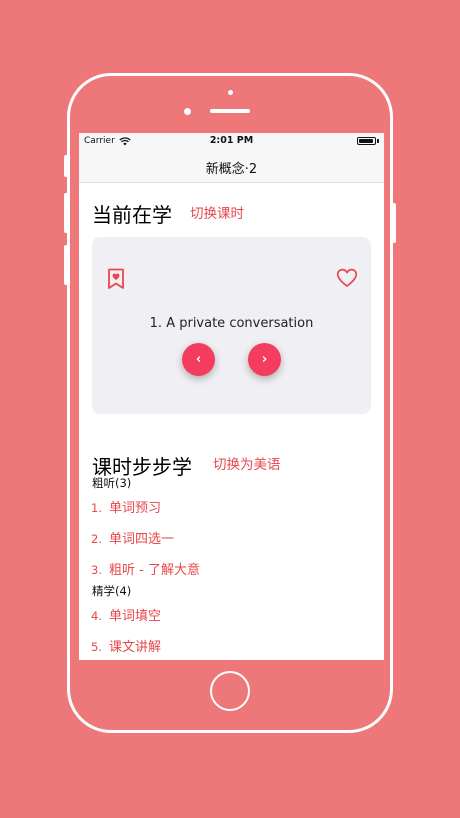 The height and width of the screenshot is (818, 460). Describe the element at coordinates (230, 92) in the screenshot. I see `phone-sensor` at that location.